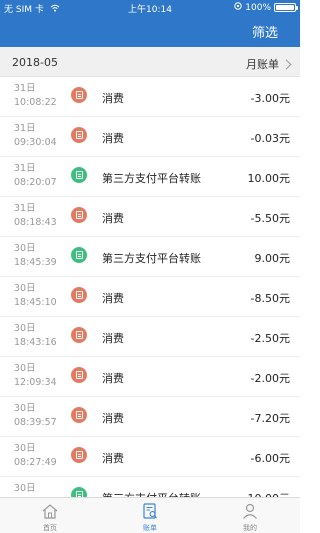 Image resolution: width=320 pixels, height=533 pixels. What do you see at coordinates (35, 216) in the screenshot?
I see `transaction-datetime: 31日 08:18:43` at bounding box center [35, 216].